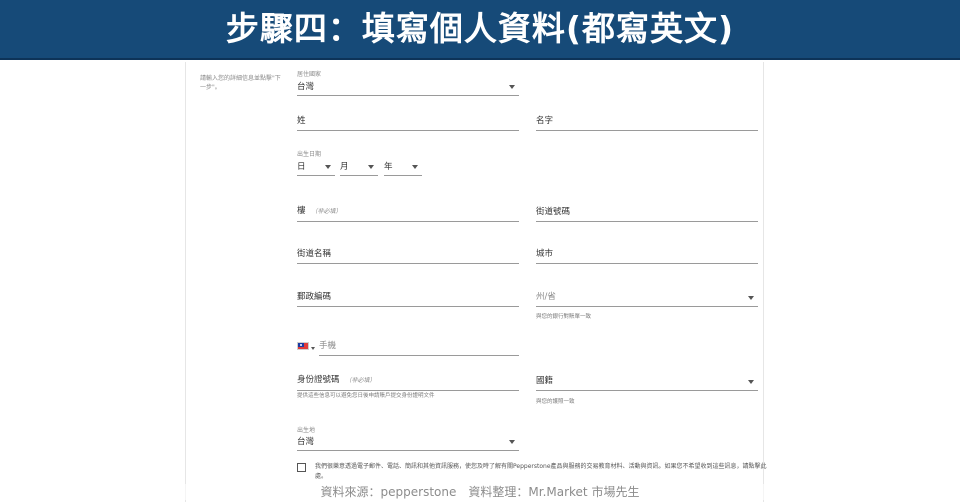  What do you see at coordinates (545, 254) in the screenshot?
I see `city-placeholder: 城市` at bounding box center [545, 254].